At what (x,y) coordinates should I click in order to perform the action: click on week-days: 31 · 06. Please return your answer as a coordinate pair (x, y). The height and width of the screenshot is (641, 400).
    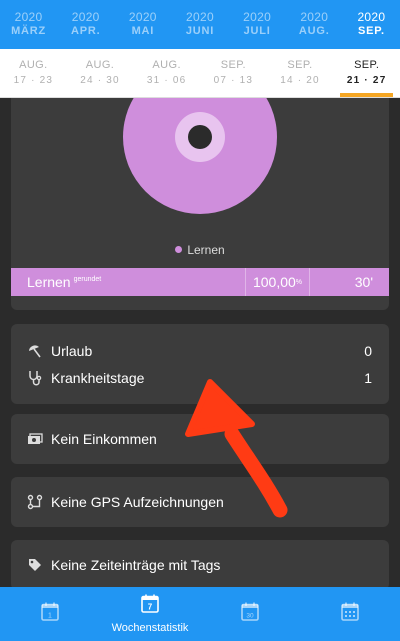
    Looking at the image, I should click on (166, 80).